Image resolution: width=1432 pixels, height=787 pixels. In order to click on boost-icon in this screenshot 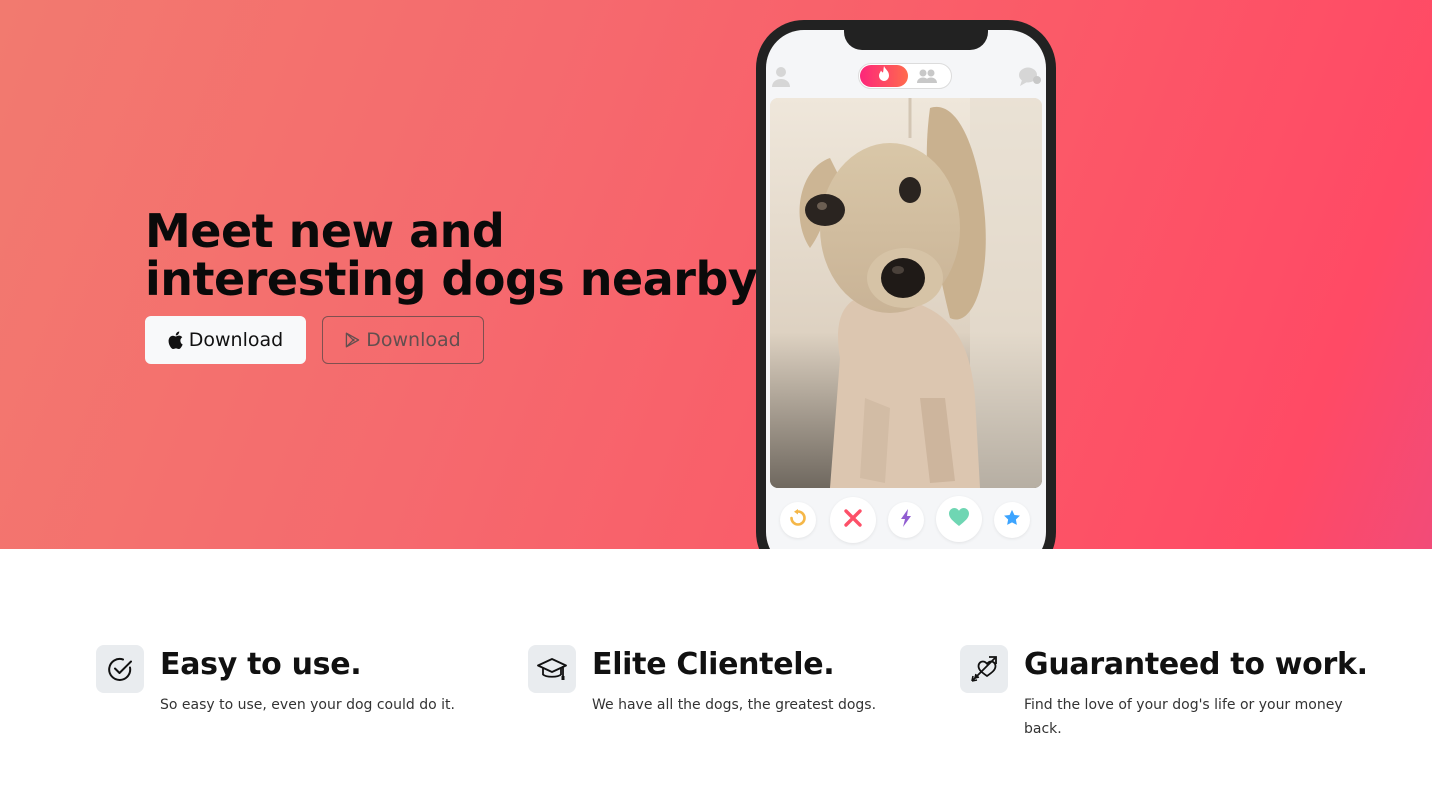, I will do `click(906, 520)`.